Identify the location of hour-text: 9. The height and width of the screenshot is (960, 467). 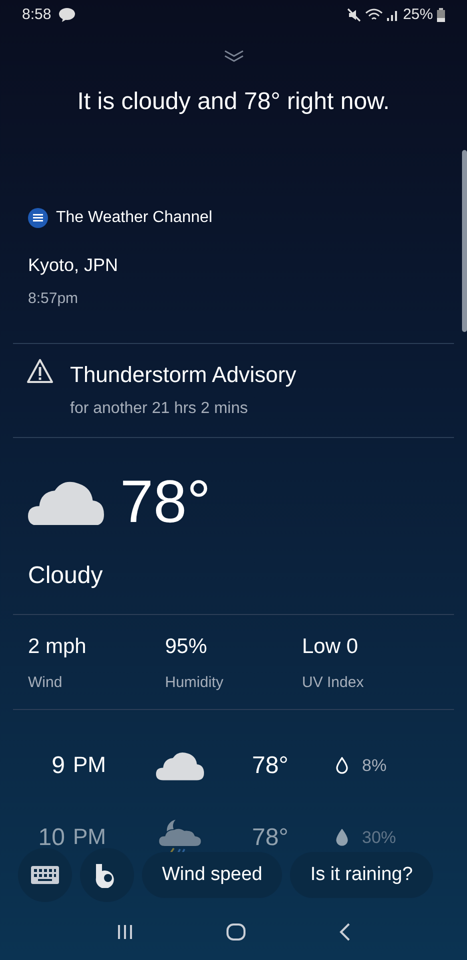
(58, 765).